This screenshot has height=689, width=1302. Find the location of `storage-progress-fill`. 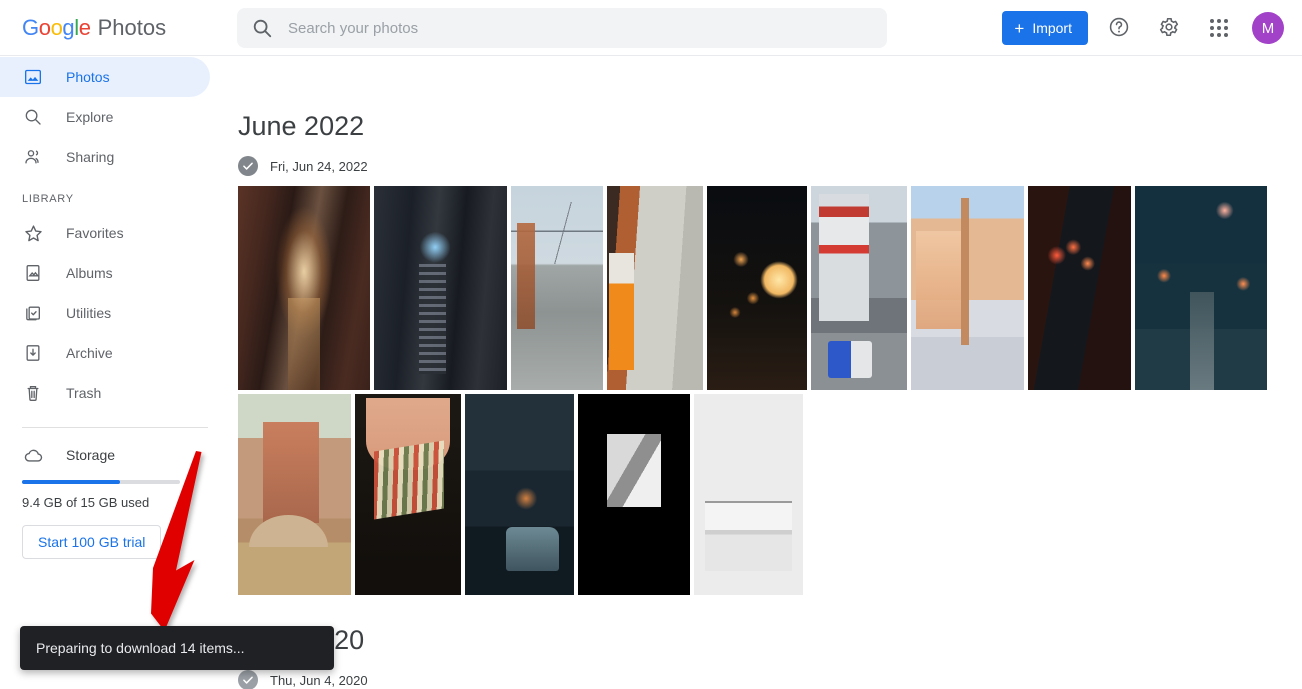

storage-progress-fill is located at coordinates (71, 482).